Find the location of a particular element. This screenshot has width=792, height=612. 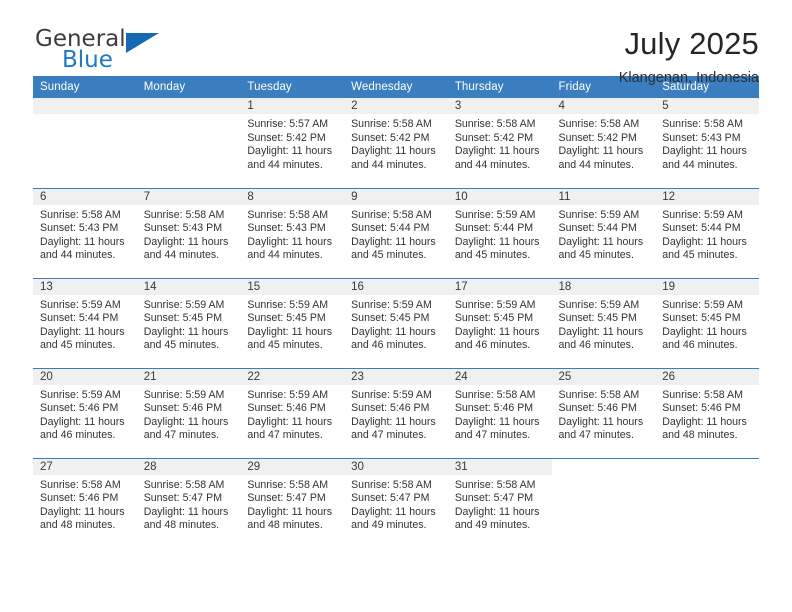

day-number: 6 is located at coordinates (85, 196).